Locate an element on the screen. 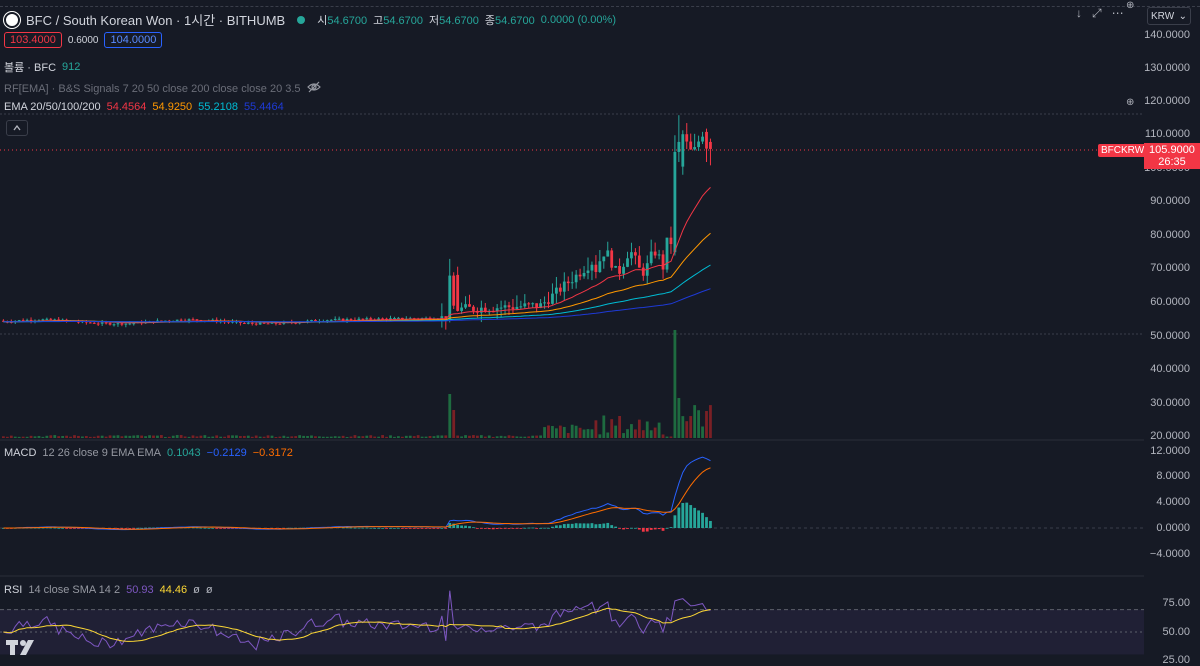 The height and width of the screenshot is (666, 1200). macd-axis: 12.0000 8.0000 4.0000 0.0000 −4.0000 is located at coordinates (1172, 508).